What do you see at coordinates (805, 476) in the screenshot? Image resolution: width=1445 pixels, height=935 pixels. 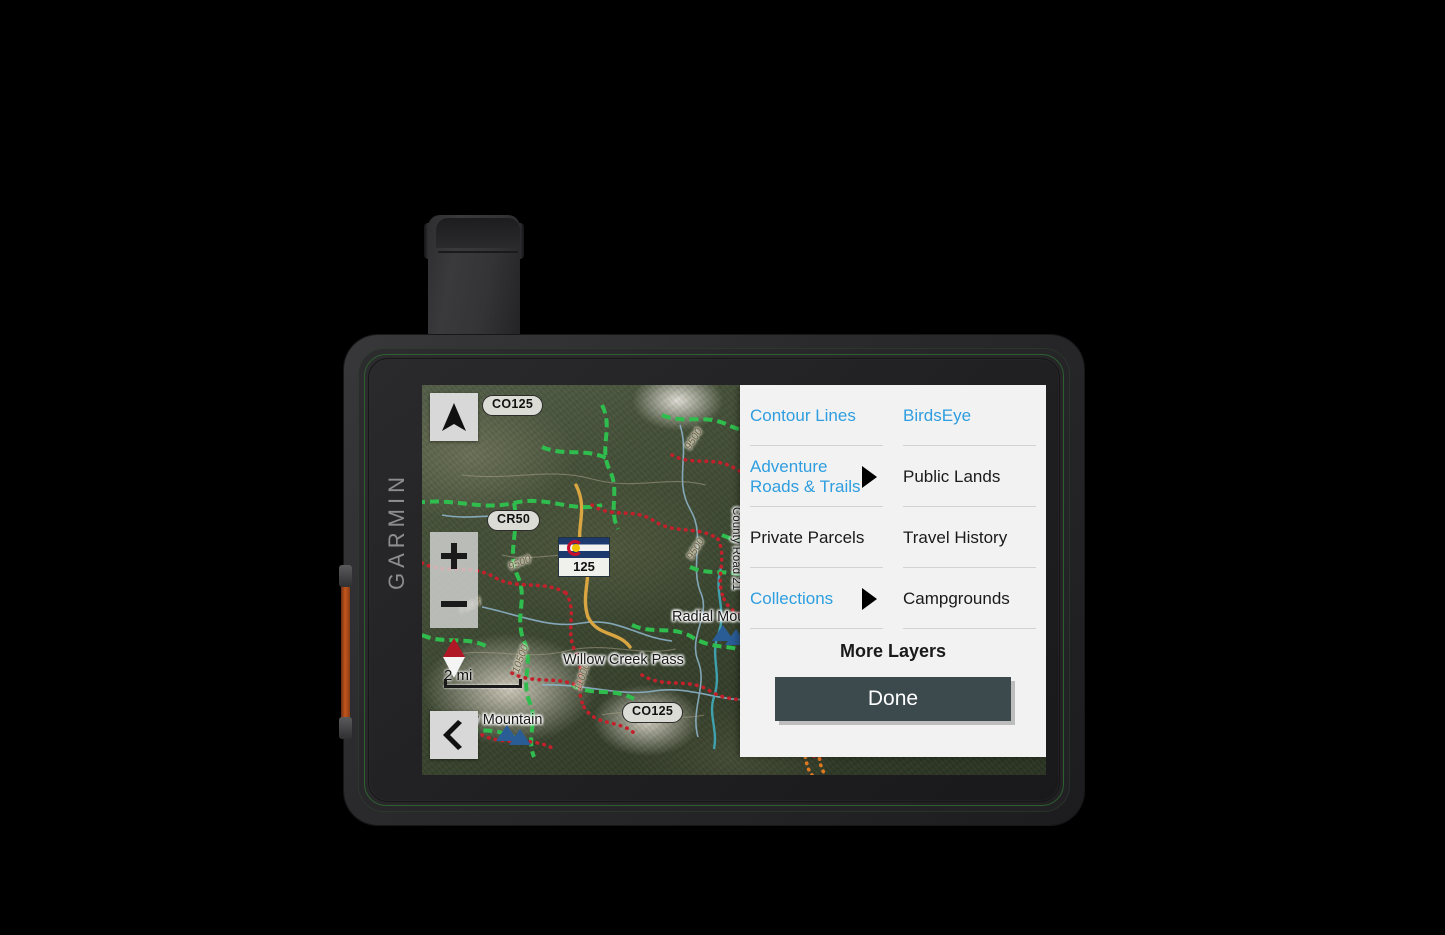 I see `layer-label: Adventure Roads & Trails` at bounding box center [805, 476].